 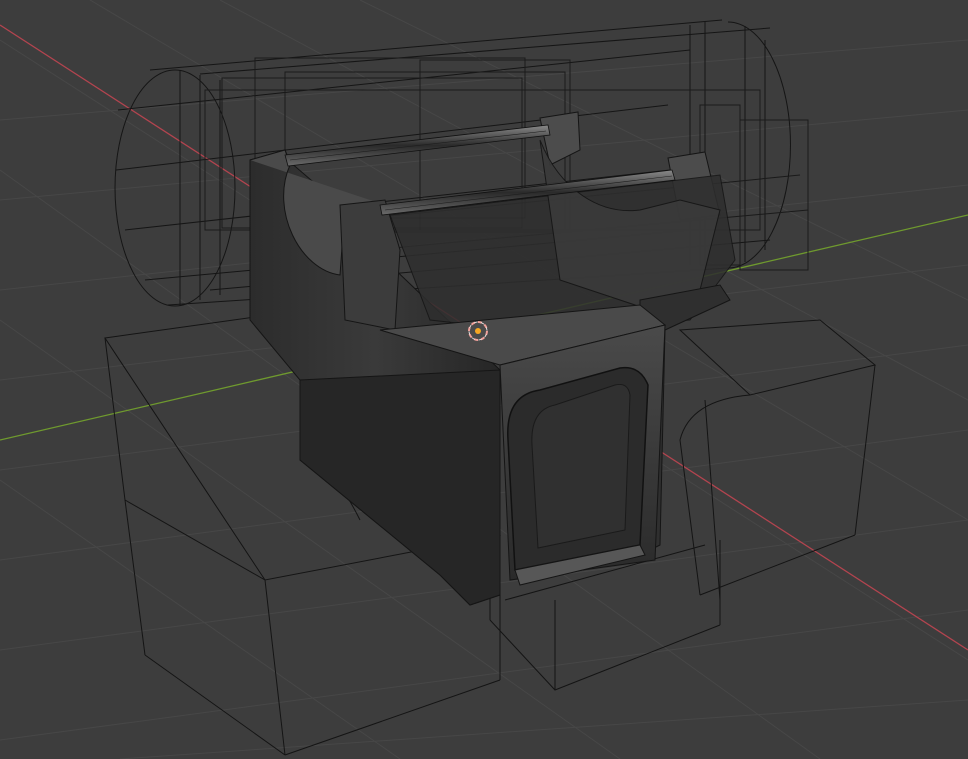 I want to click on origin-dot, so click(x=478, y=331).